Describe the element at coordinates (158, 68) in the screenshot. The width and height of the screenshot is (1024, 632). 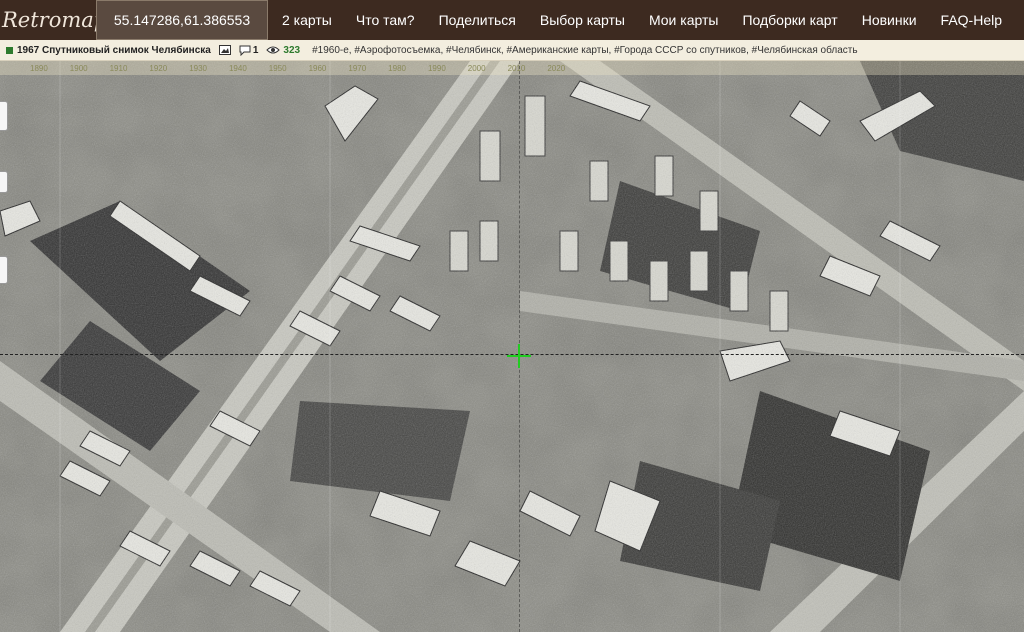
I see `timeline-year: 1920` at that location.